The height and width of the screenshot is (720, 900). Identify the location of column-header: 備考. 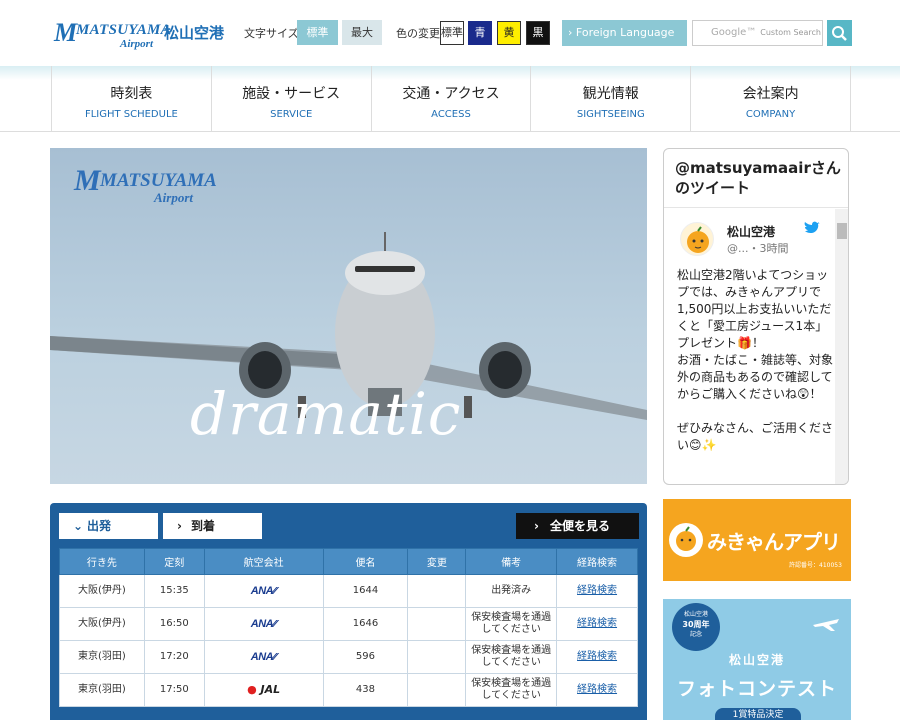
(511, 561).